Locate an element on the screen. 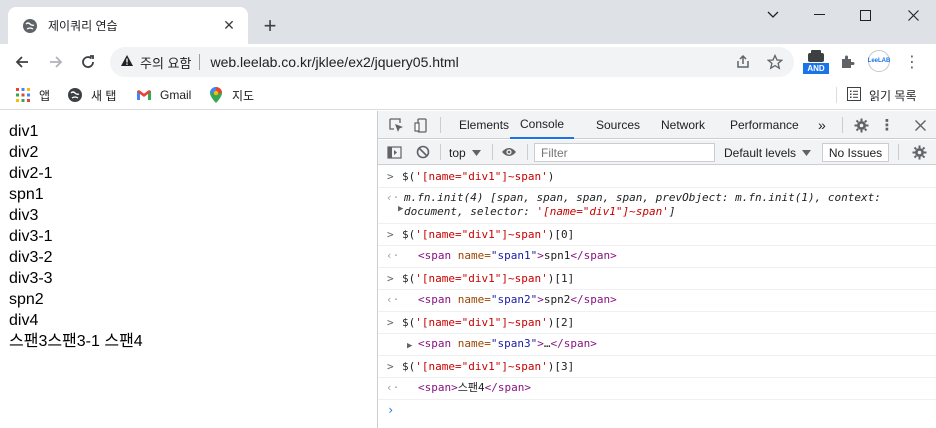 This screenshot has width=936, height=428. extension-and-icon: AND is located at coordinates (816, 63).